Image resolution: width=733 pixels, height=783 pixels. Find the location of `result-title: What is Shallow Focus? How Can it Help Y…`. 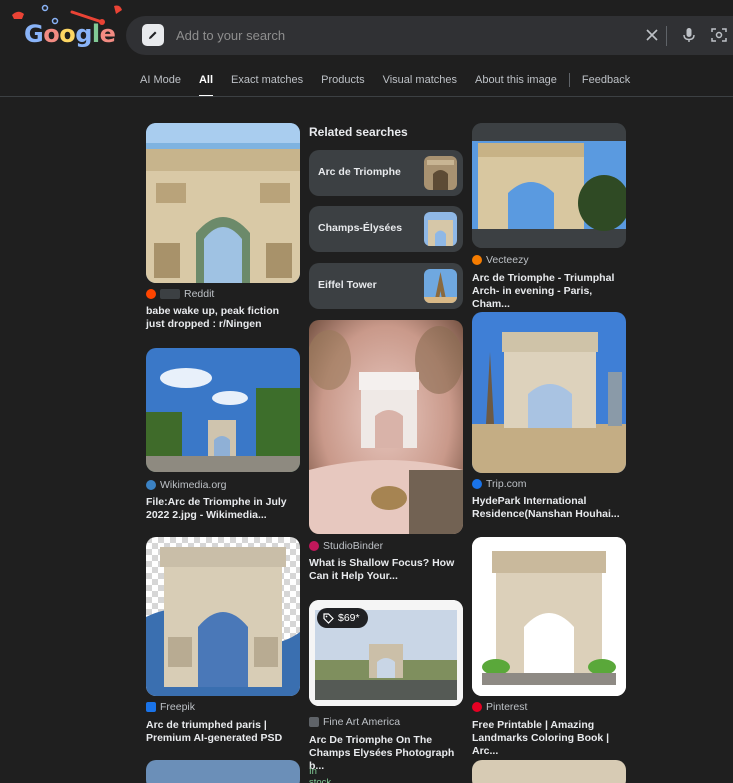

result-title: What is Shallow Focus? How Can it Help Y… is located at coordinates (386, 570).